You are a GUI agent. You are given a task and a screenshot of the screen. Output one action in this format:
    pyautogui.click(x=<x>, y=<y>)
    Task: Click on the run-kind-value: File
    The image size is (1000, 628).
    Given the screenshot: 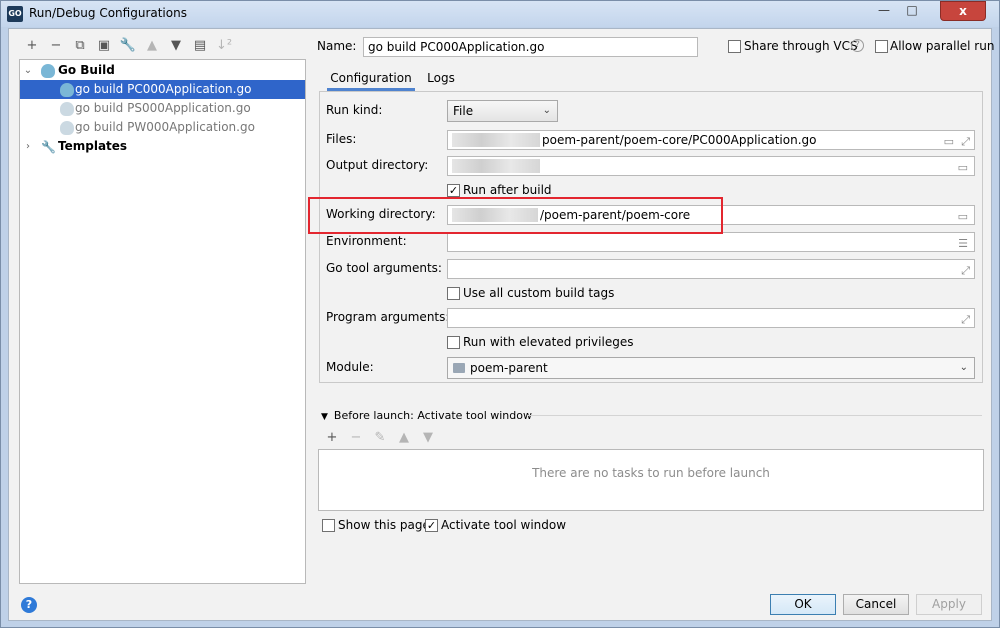 What is the action you would take?
    pyautogui.click(x=463, y=111)
    